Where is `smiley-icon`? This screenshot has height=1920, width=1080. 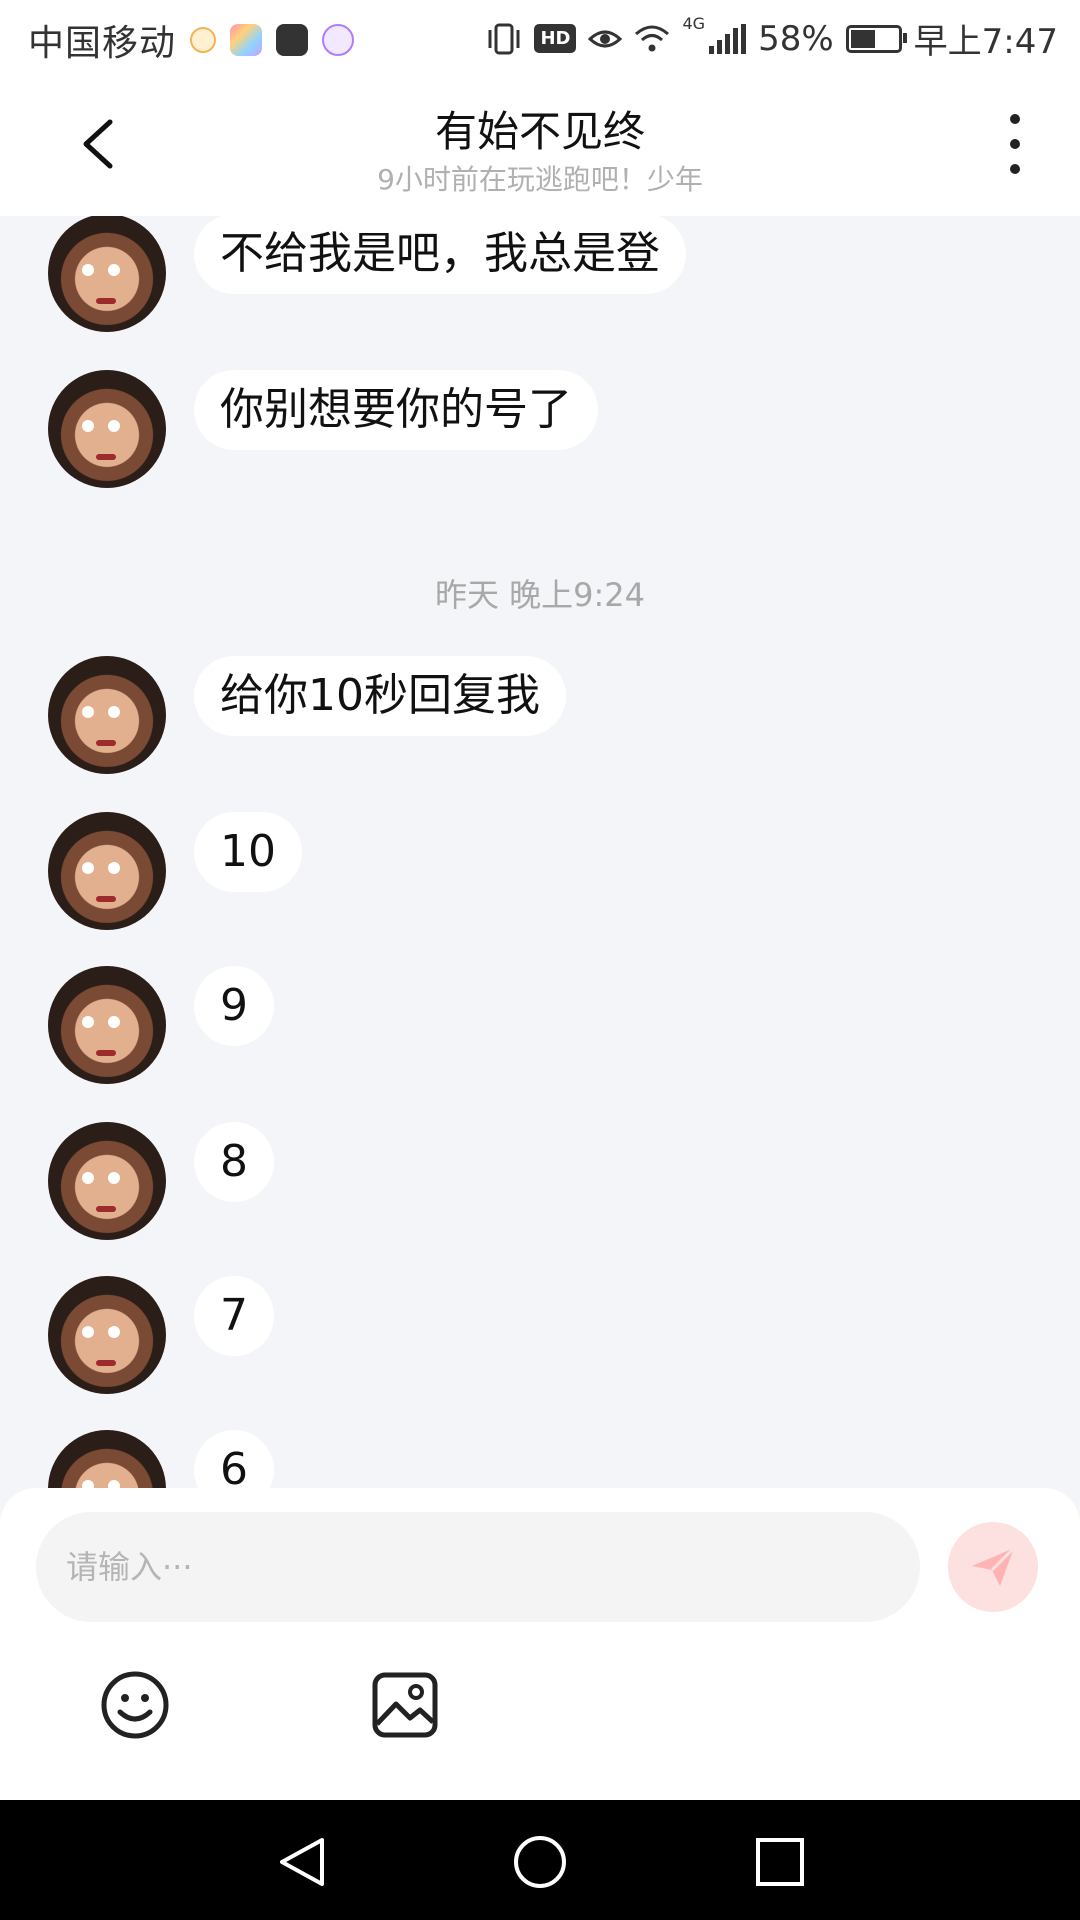 smiley-icon is located at coordinates (135, 1705).